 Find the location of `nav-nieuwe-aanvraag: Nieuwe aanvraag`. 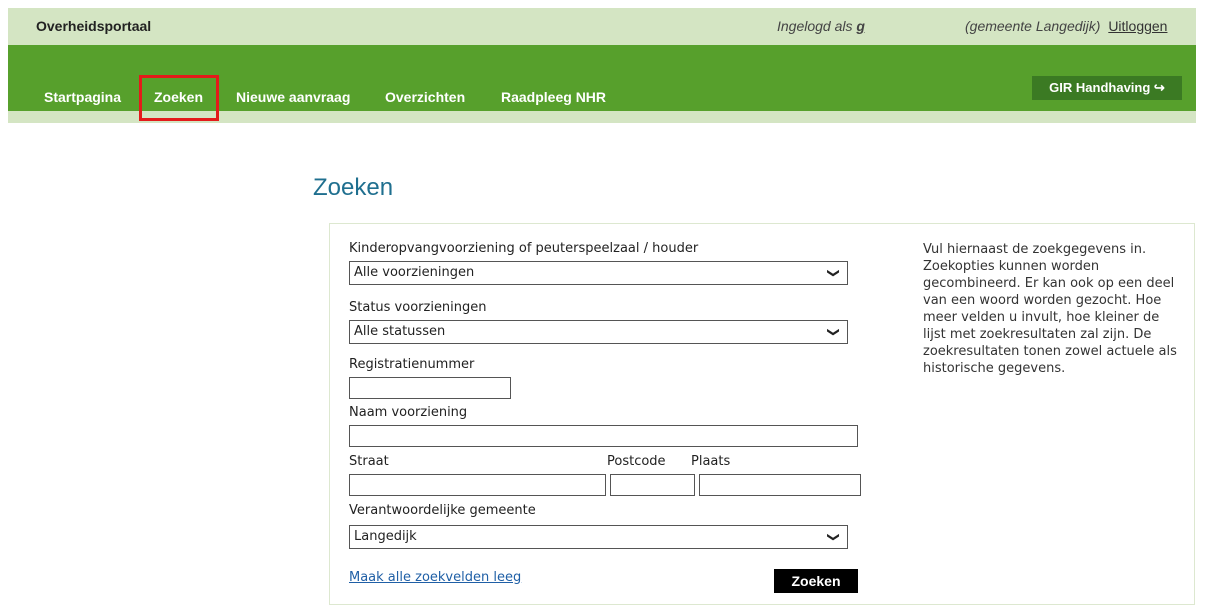

nav-nieuwe-aanvraag: Nieuwe aanvraag is located at coordinates (293, 97).